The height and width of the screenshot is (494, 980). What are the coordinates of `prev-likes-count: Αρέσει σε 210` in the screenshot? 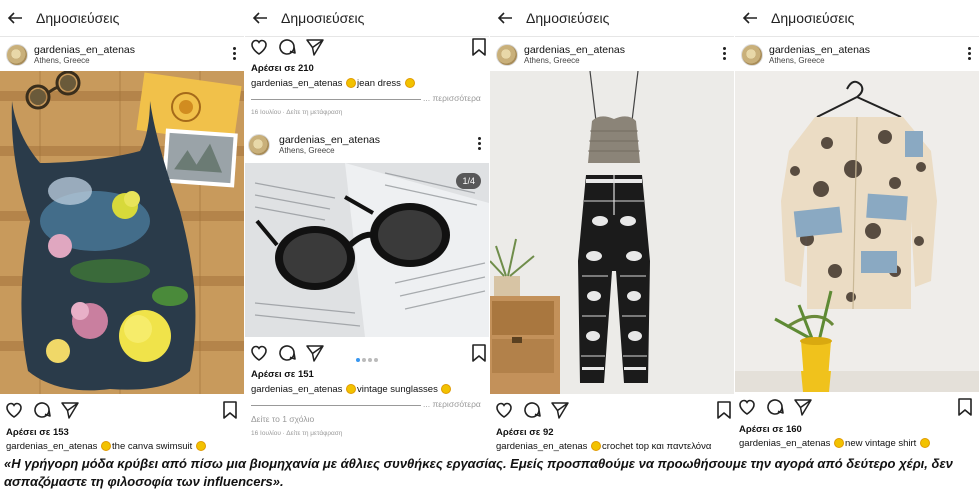 It's located at (282, 68).